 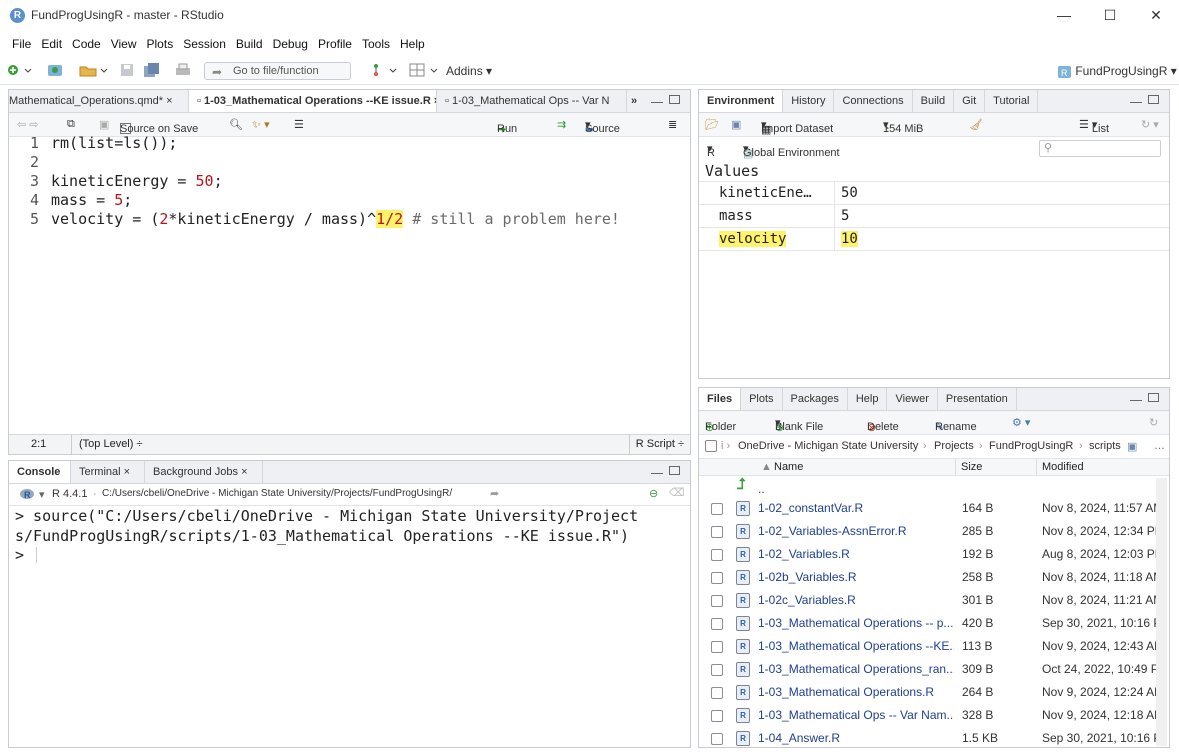 What do you see at coordinates (711, 150) in the screenshot?
I see `language-dropdown: R ▾` at bounding box center [711, 150].